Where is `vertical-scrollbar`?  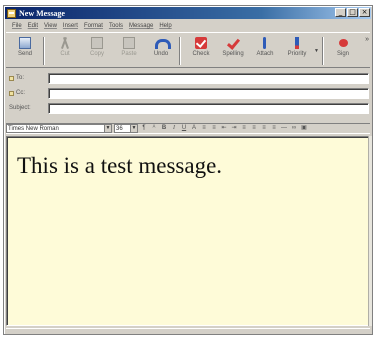
vertical-scrollbar is located at coordinates (370, 231).